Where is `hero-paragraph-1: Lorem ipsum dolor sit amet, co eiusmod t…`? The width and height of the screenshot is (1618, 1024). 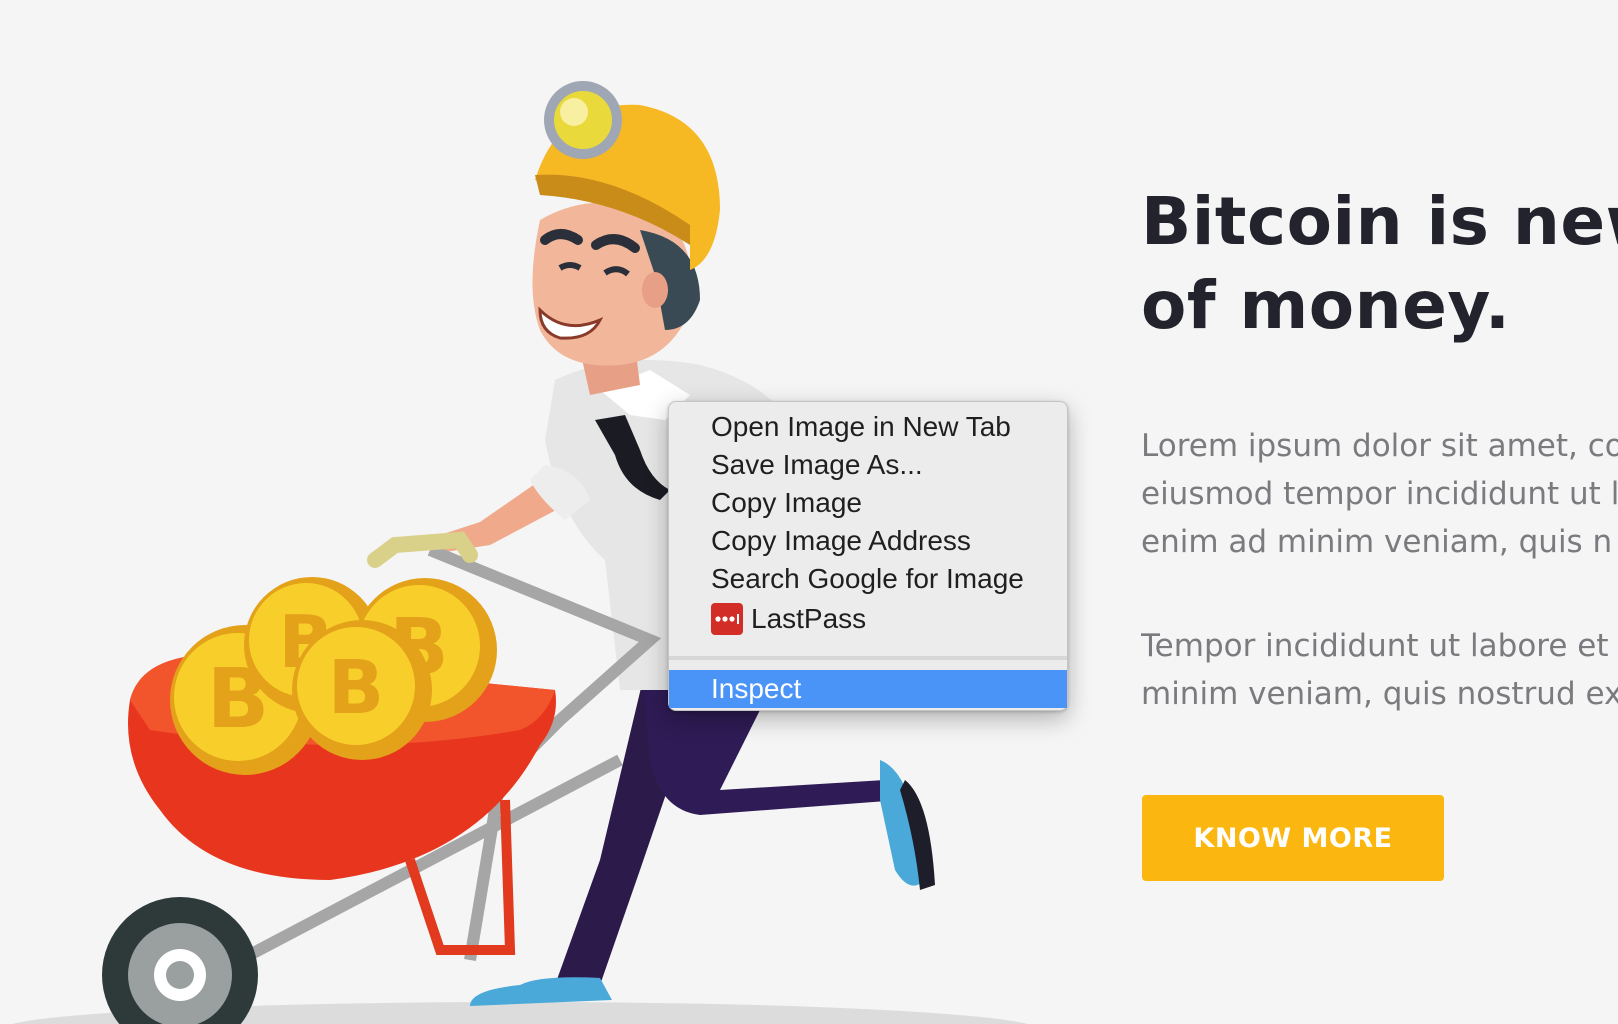 hero-paragraph-1: Lorem ipsum dolor sit amet, co eiusmod t… is located at coordinates (1379, 494).